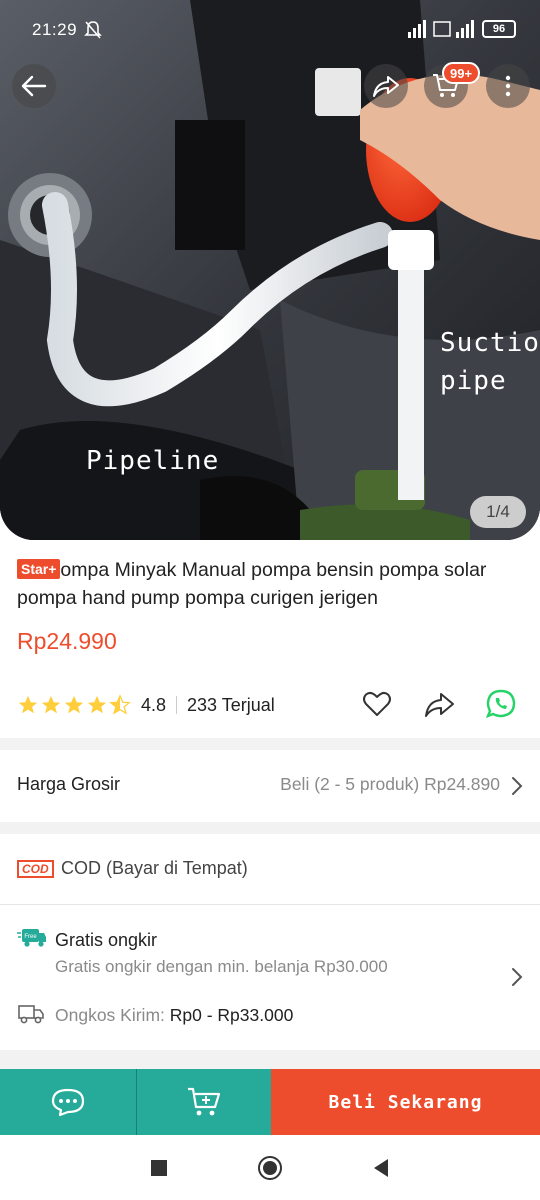  Describe the element at coordinates (93, 30) in the screenshot. I see `mute-bell-icon` at that location.